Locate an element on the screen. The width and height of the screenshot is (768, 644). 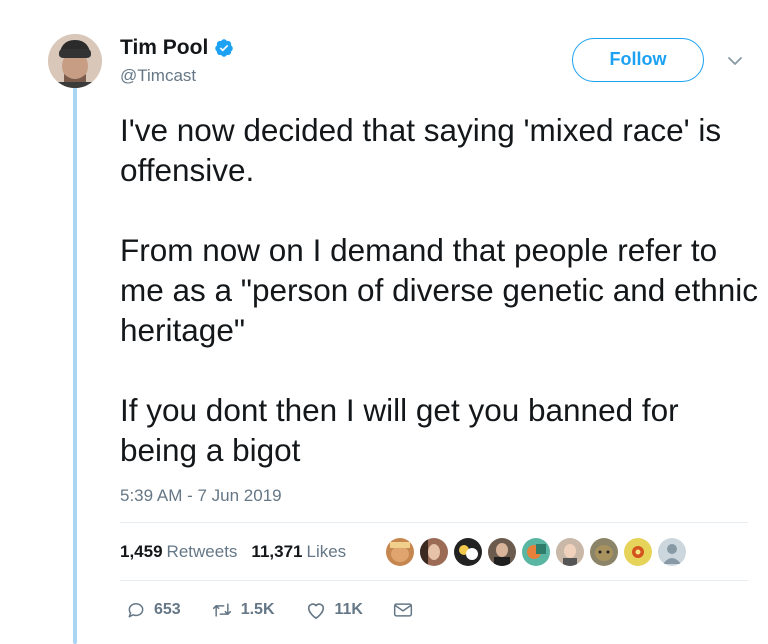
retweet-count: 1.5K is located at coordinates (257, 609).